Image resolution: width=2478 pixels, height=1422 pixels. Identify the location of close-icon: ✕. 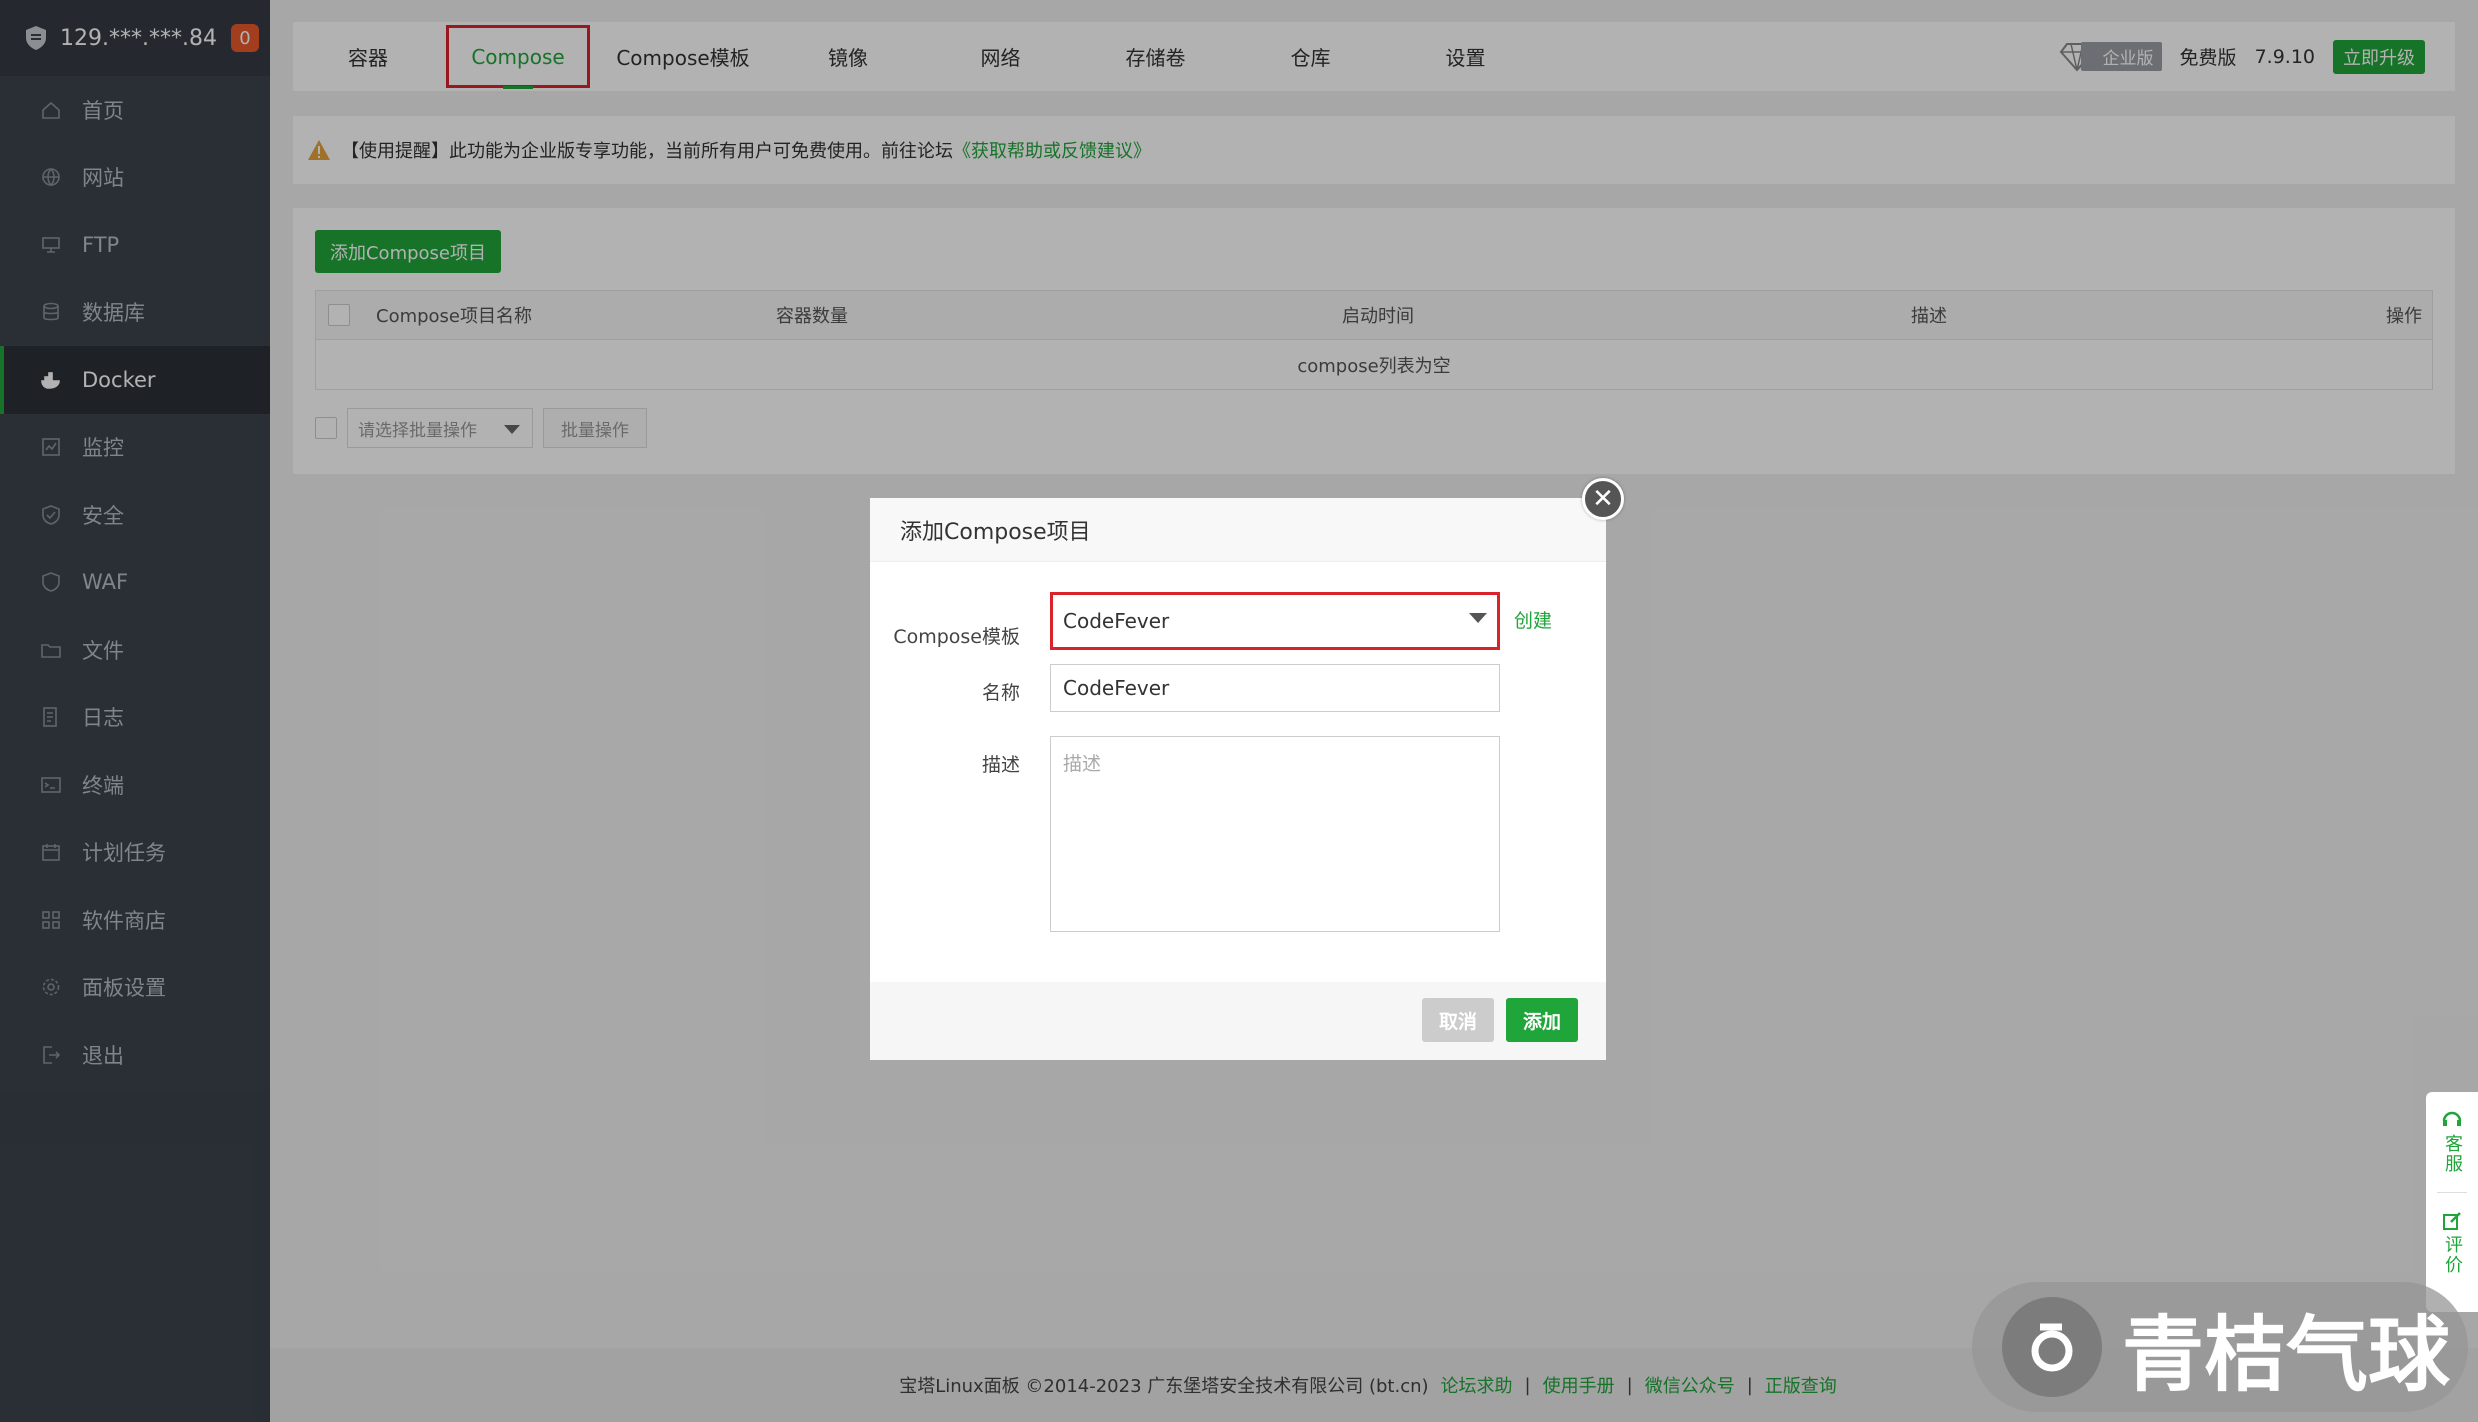
(1603, 499).